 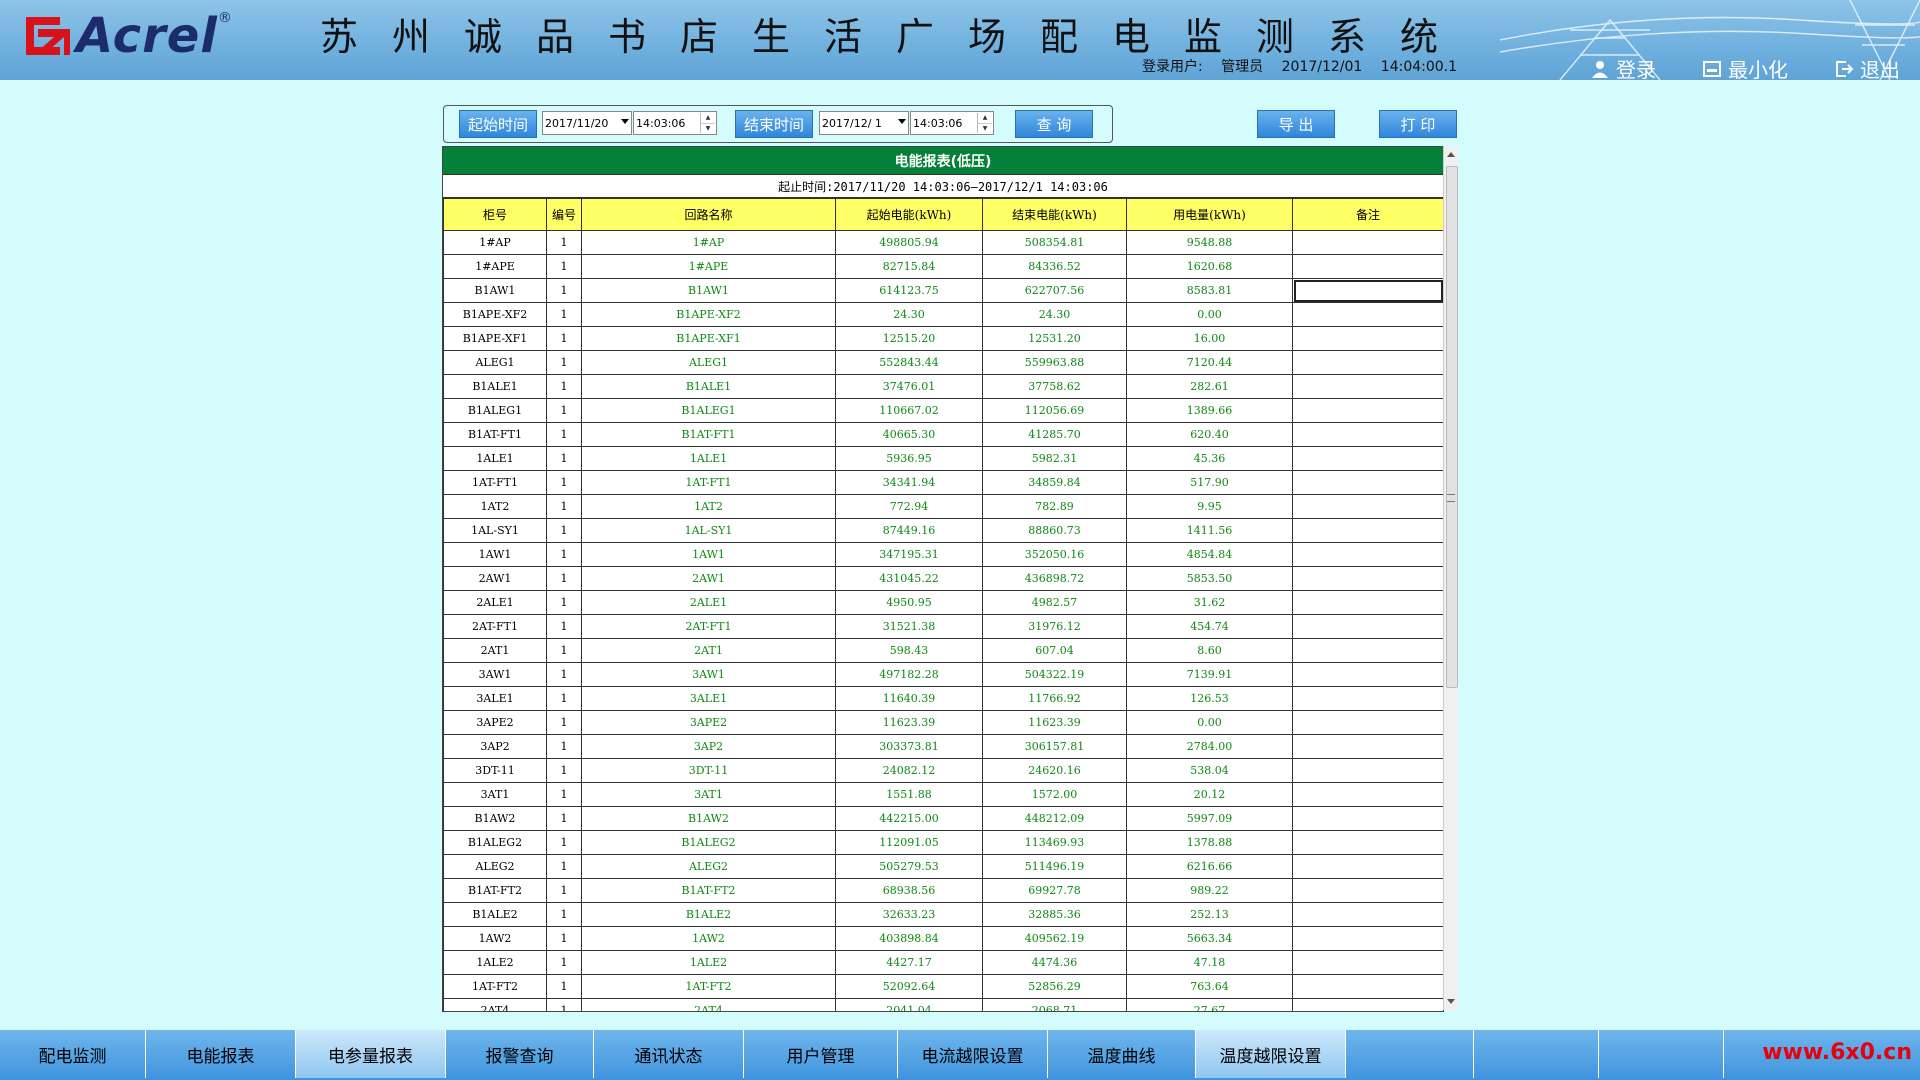 I want to click on print-button: 打 印, so click(x=1418, y=124).